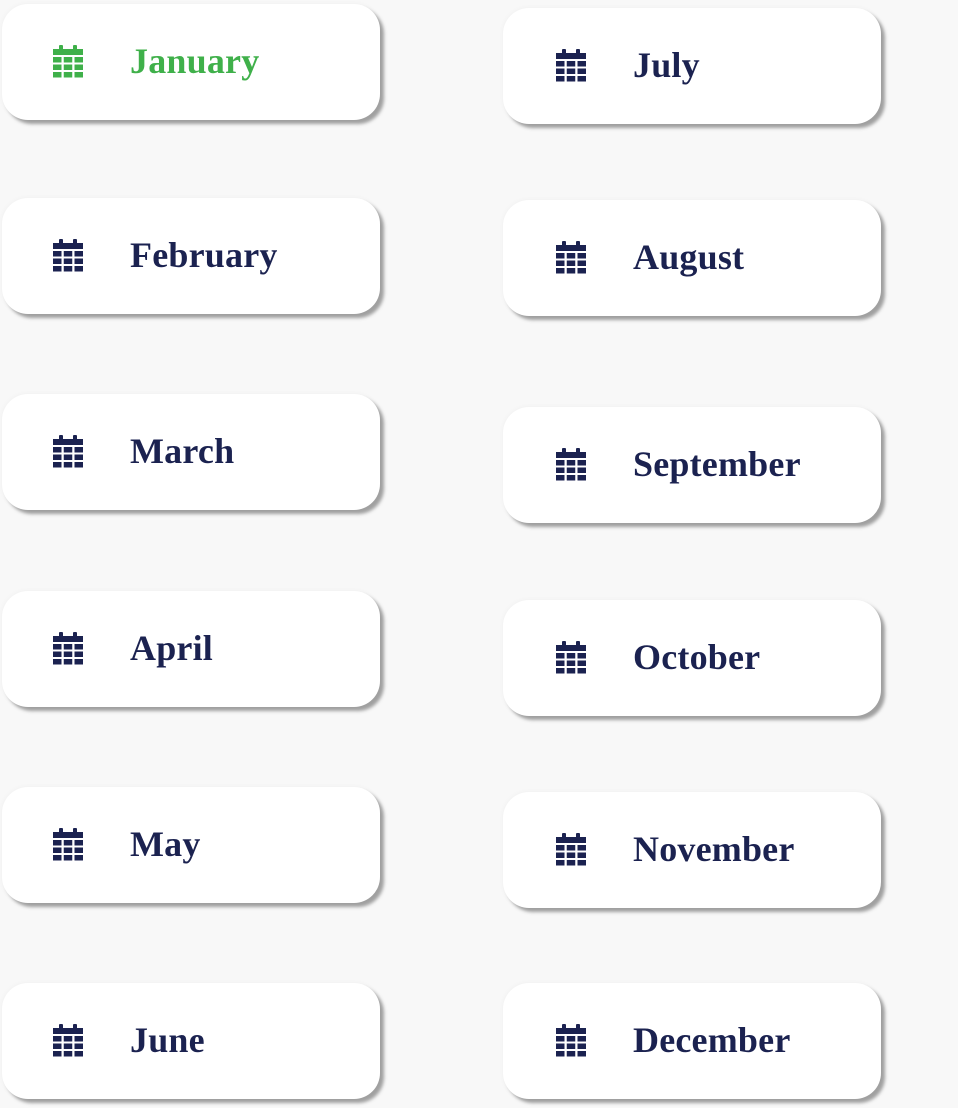 Image resolution: width=958 pixels, height=1108 pixels. I want to click on month-label: April, so click(172, 648).